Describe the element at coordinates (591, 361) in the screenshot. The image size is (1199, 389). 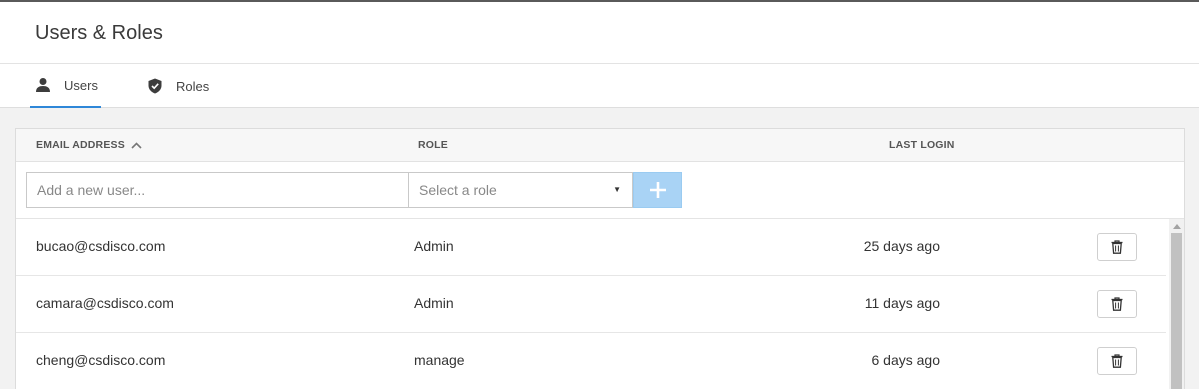
I see `table-row: cheng@csdisco.com manage 6 days ago` at that location.